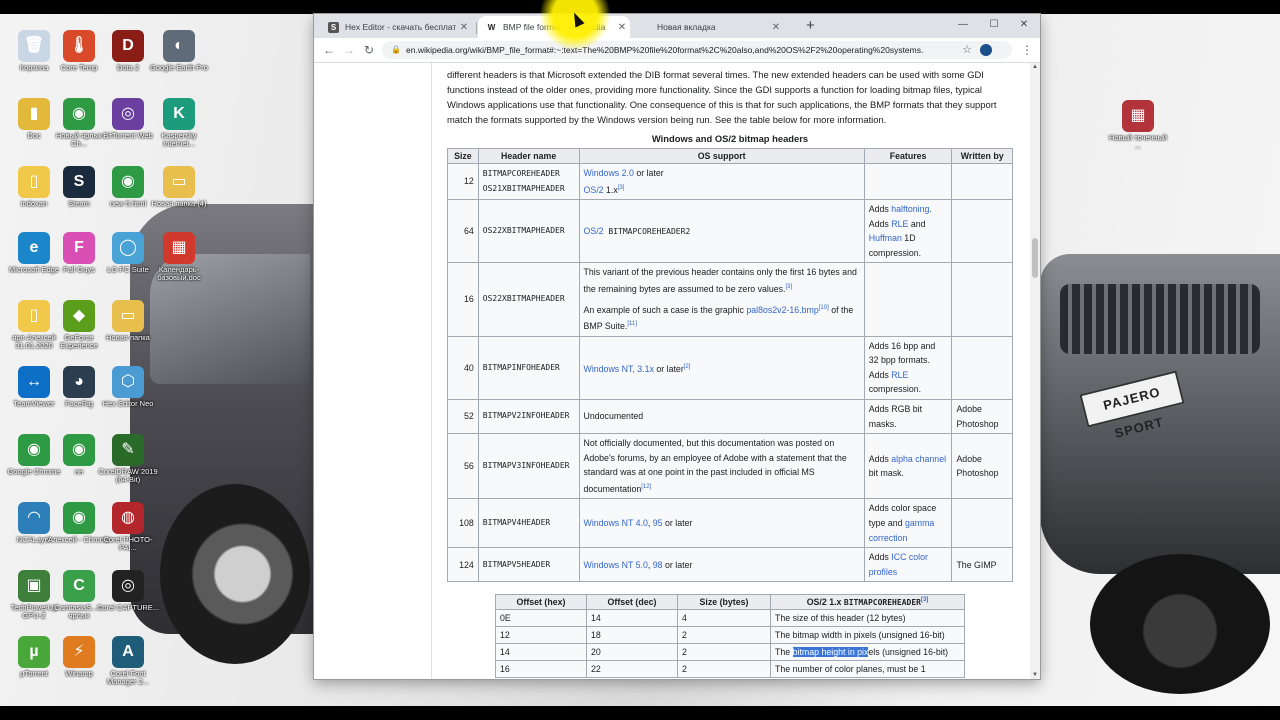  I want to click on windows-95-link: 95, so click(658, 523).